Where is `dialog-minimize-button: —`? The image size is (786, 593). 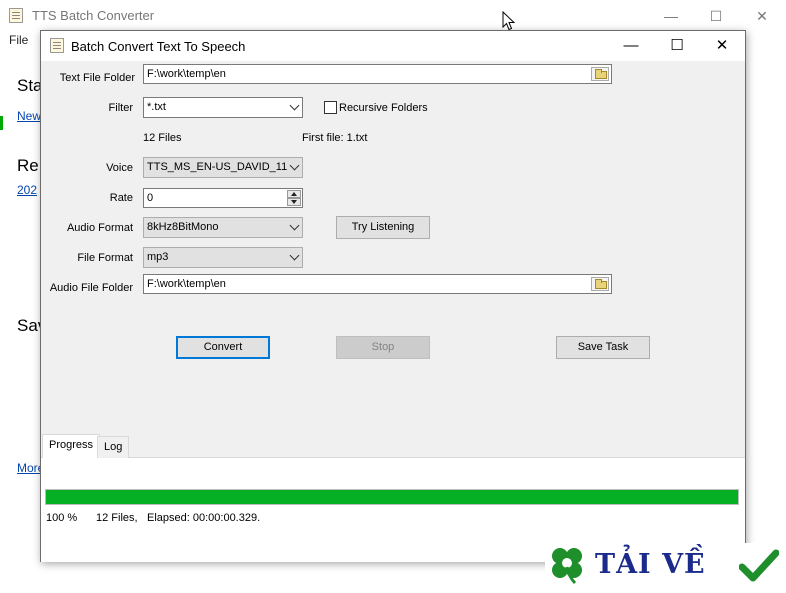
dialog-minimize-button: — is located at coordinates (631, 46).